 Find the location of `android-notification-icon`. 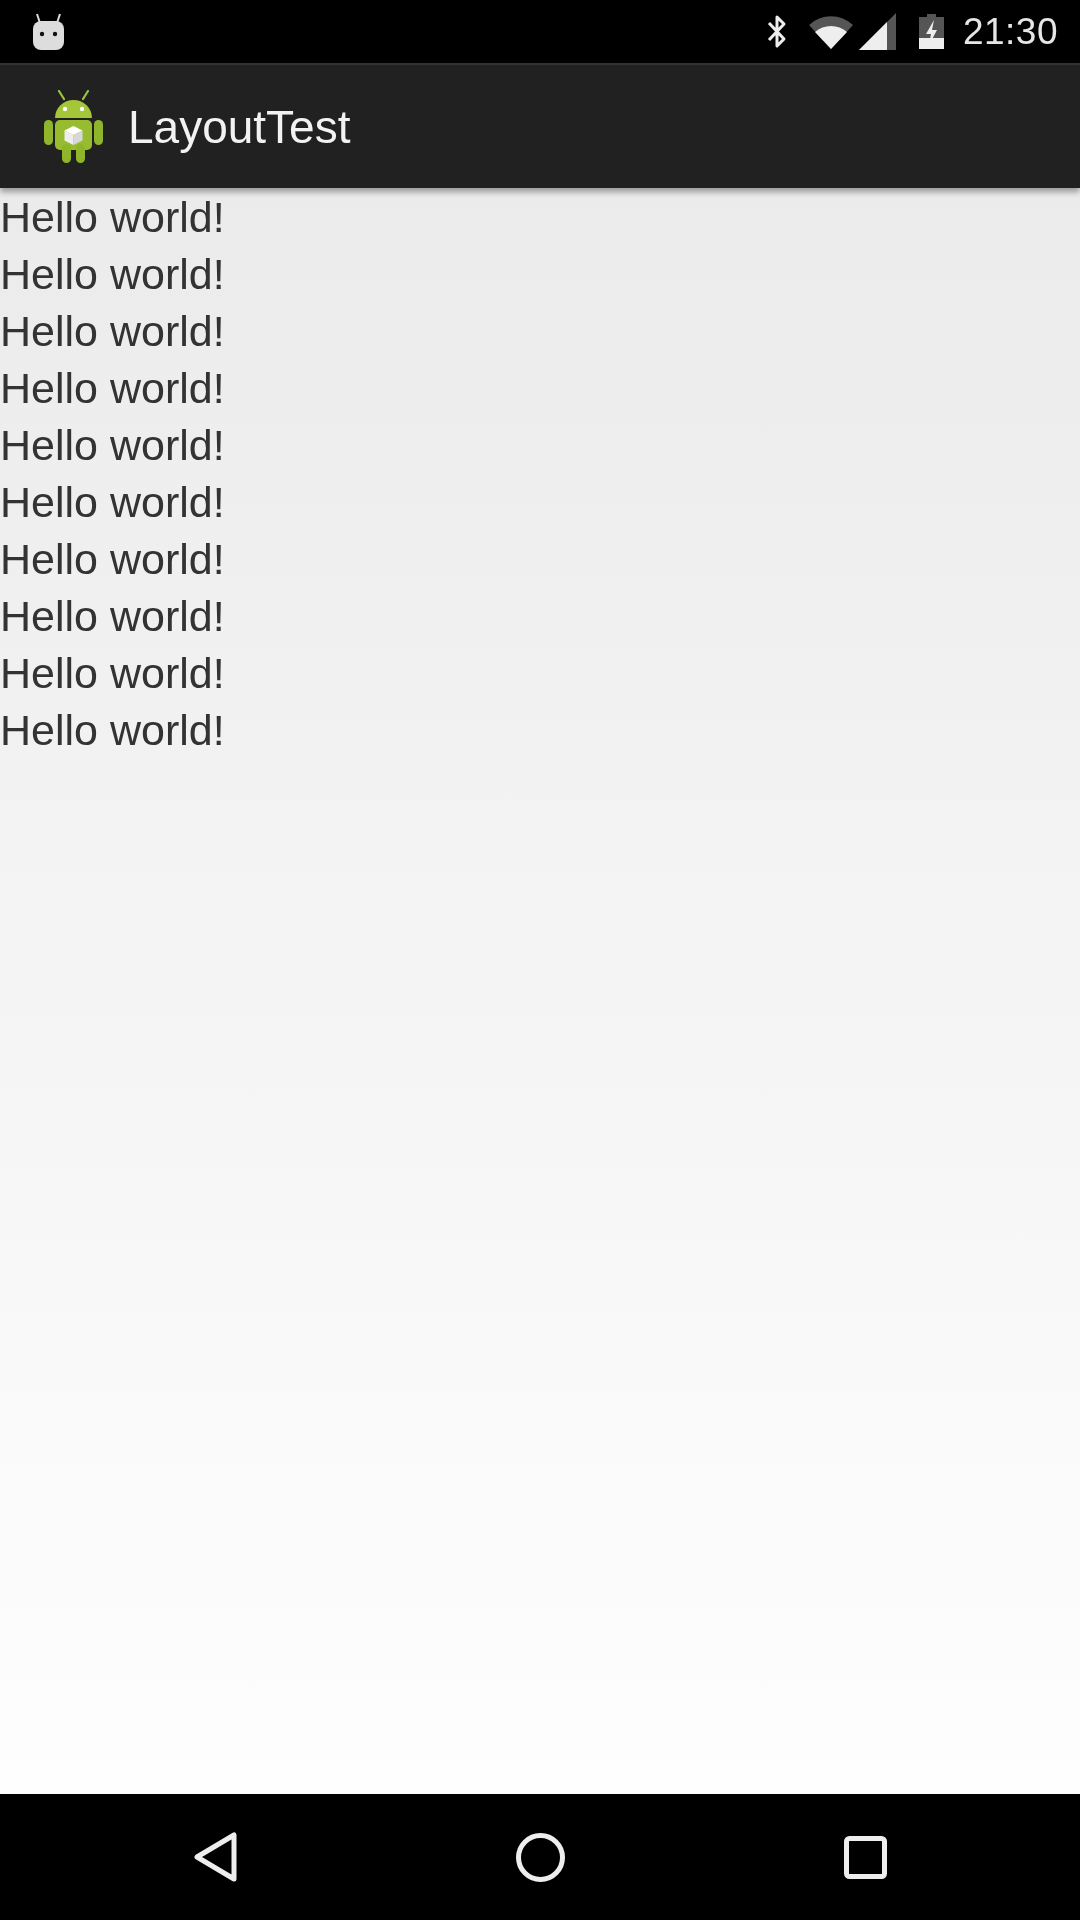

android-notification-icon is located at coordinates (48, 31).